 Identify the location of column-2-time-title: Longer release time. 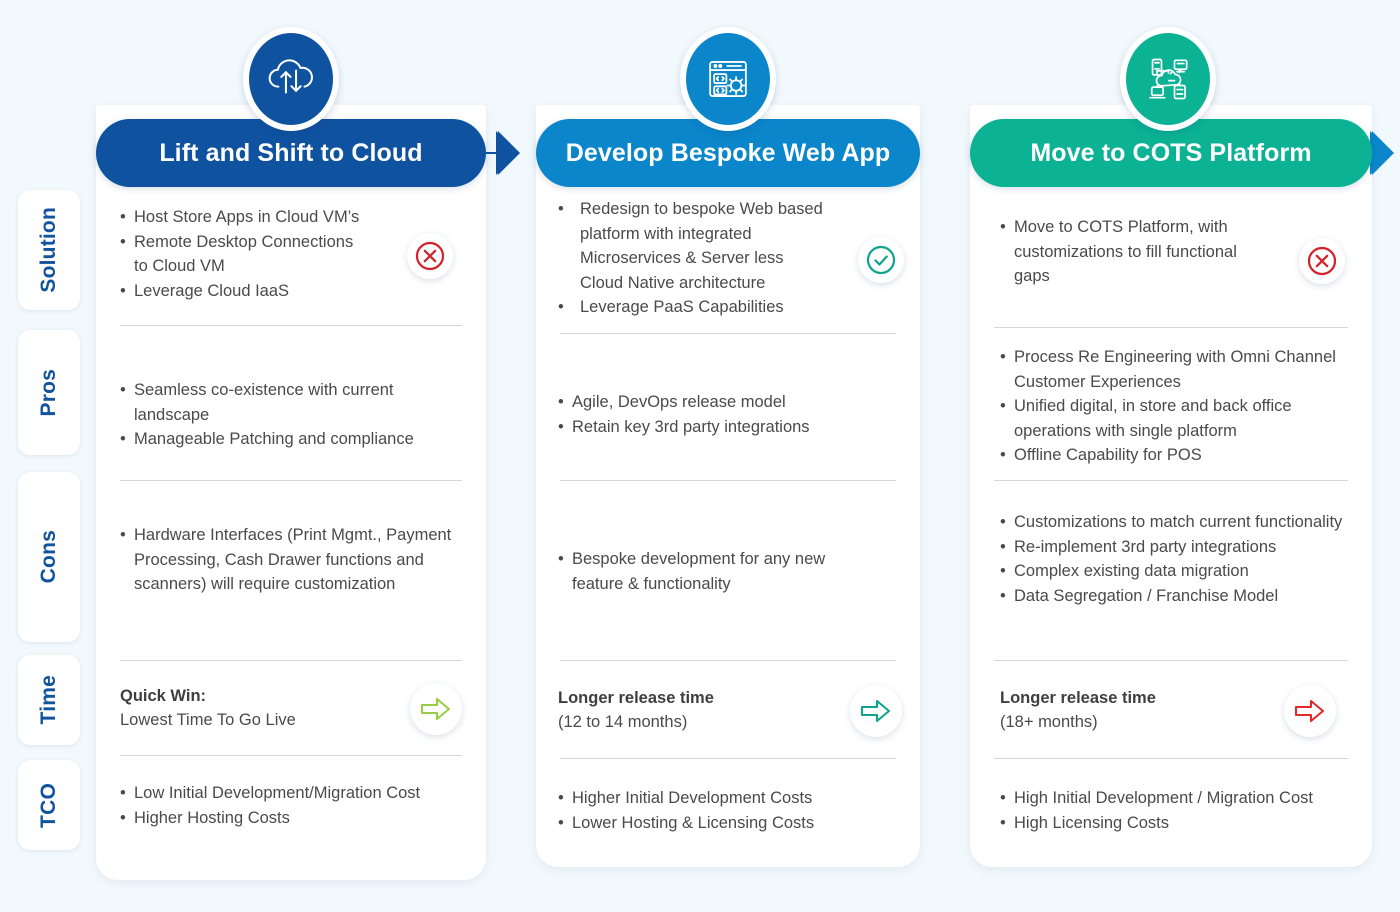
(636, 698).